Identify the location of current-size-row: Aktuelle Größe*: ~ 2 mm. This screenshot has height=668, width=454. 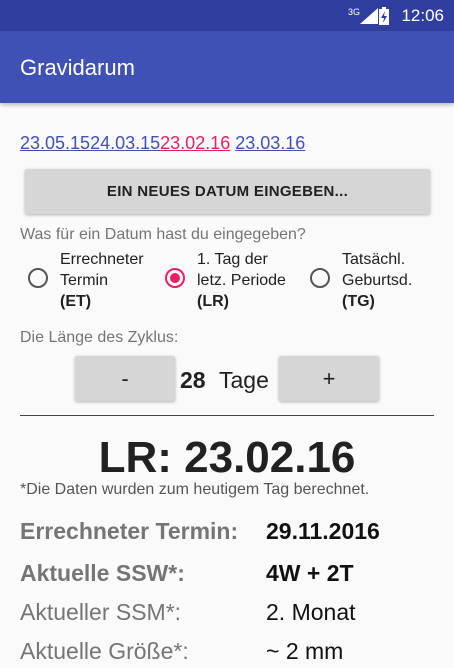
(230, 653).